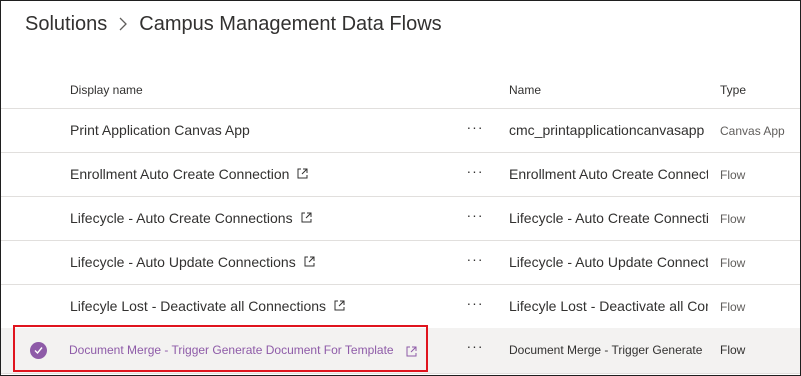  Describe the element at coordinates (608, 90) in the screenshot. I see `column-header-name: Name` at that location.